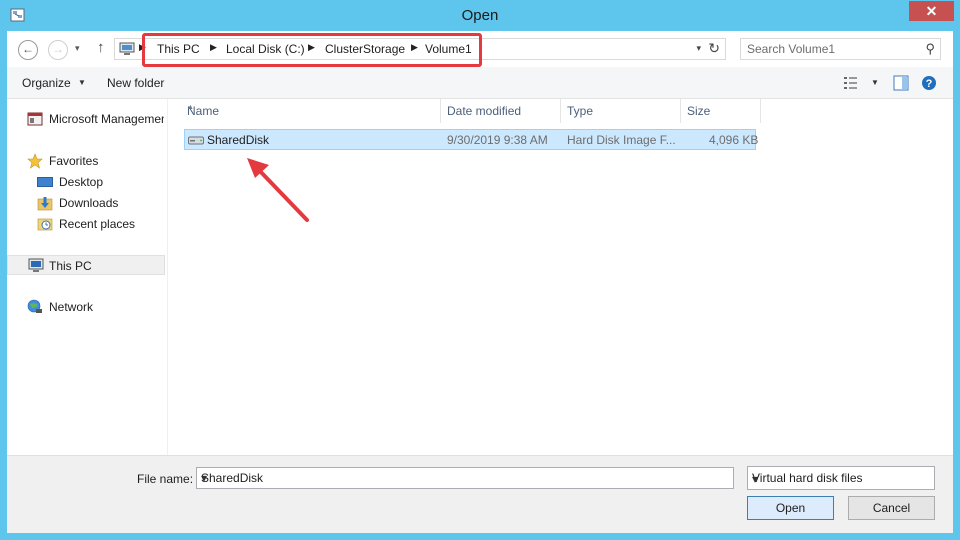  What do you see at coordinates (311, 111) in the screenshot?
I see `column-header-name: Name ▲` at bounding box center [311, 111].